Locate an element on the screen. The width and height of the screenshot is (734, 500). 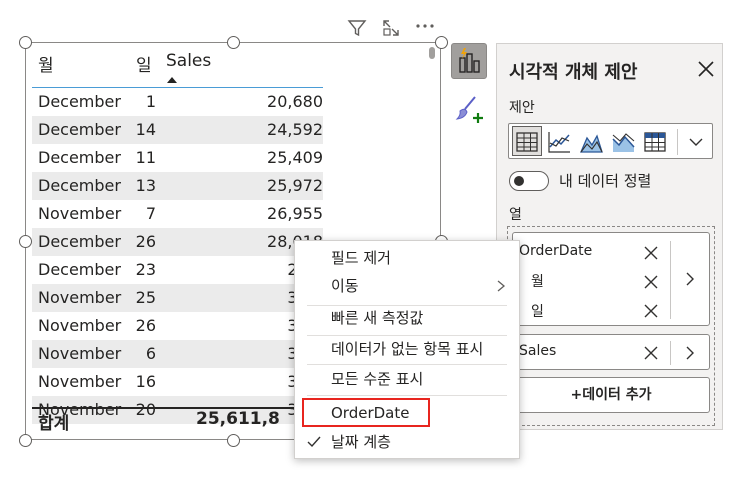
paintbrush-add-icon is located at coordinates (469, 109).